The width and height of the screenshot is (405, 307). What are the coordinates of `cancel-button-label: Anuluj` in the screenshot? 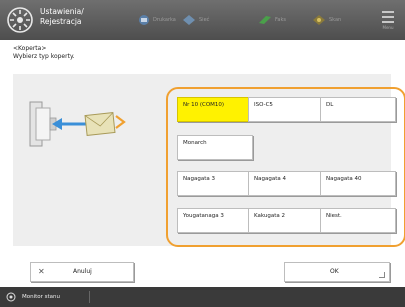 It's located at (82, 271).